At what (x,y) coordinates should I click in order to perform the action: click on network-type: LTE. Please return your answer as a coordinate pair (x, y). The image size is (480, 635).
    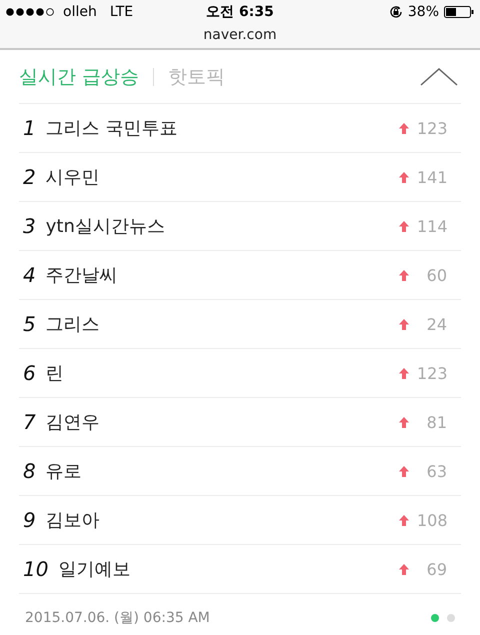
    Looking at the image, I should click on (122, 12).